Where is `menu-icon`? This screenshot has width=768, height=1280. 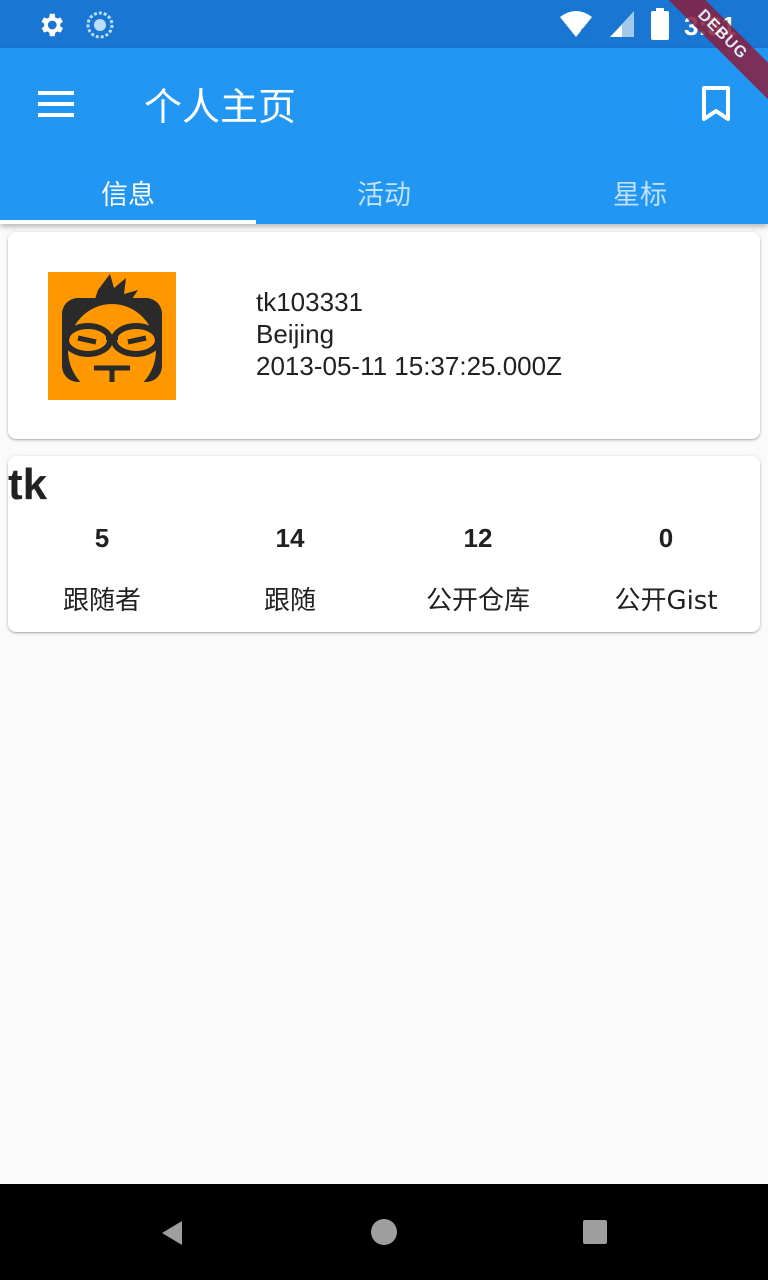 menu-icon is located at coordinates (56, 104).